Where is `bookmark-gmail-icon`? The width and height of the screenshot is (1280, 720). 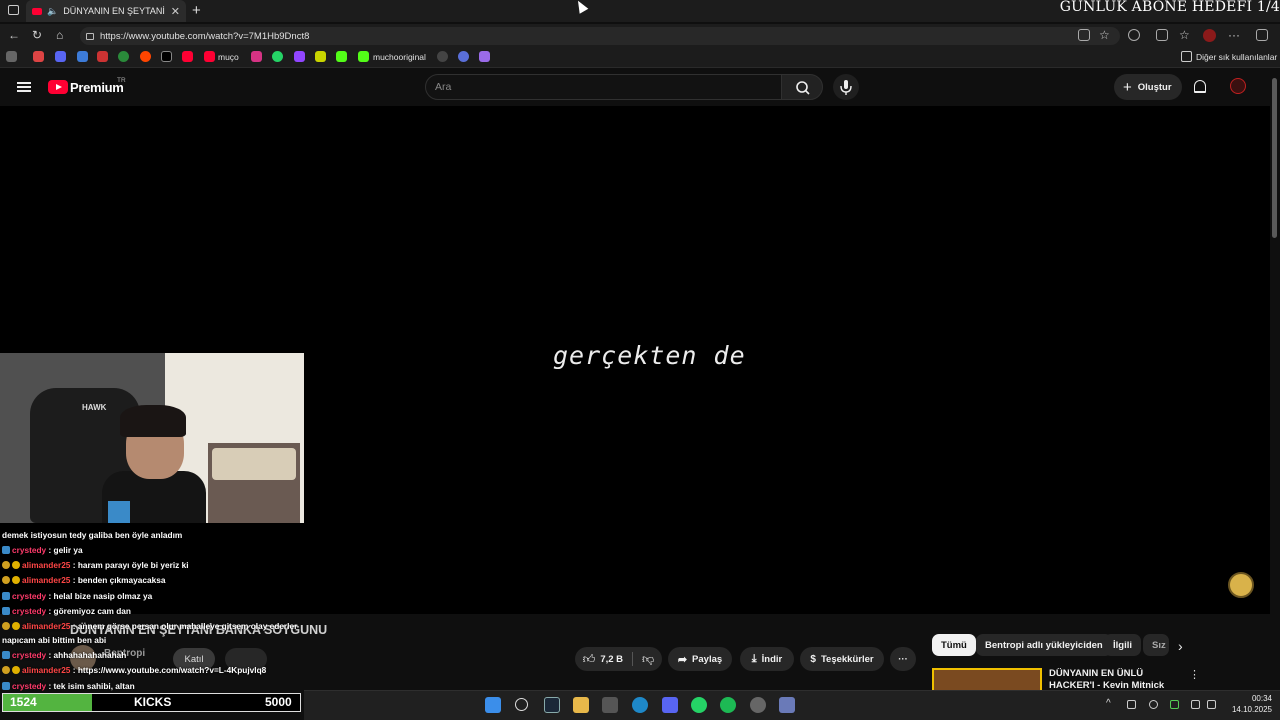
bookmark-gmail-icon is located at coordinates (102, 56).